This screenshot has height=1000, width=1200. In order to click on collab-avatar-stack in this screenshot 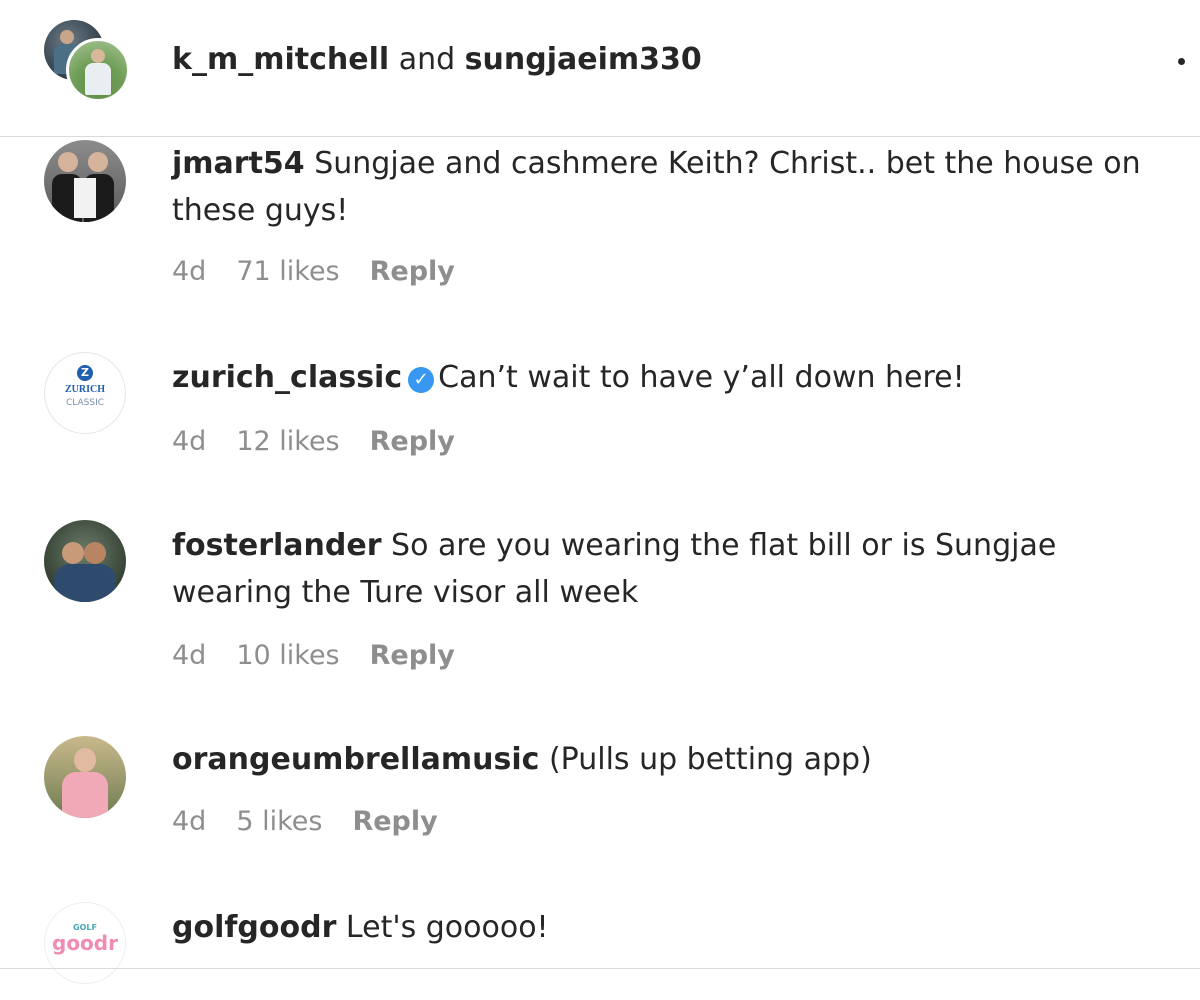, I will do `click(89, 63)`.